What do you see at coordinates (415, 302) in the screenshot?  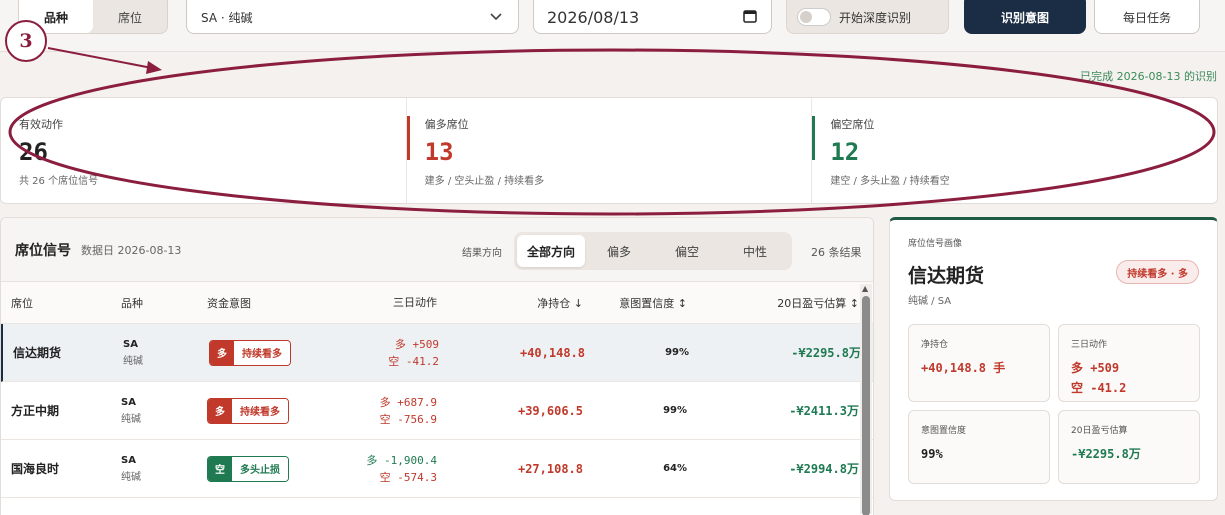 I see `col-three-day: 三日动作` at bounding box center [415, 302].